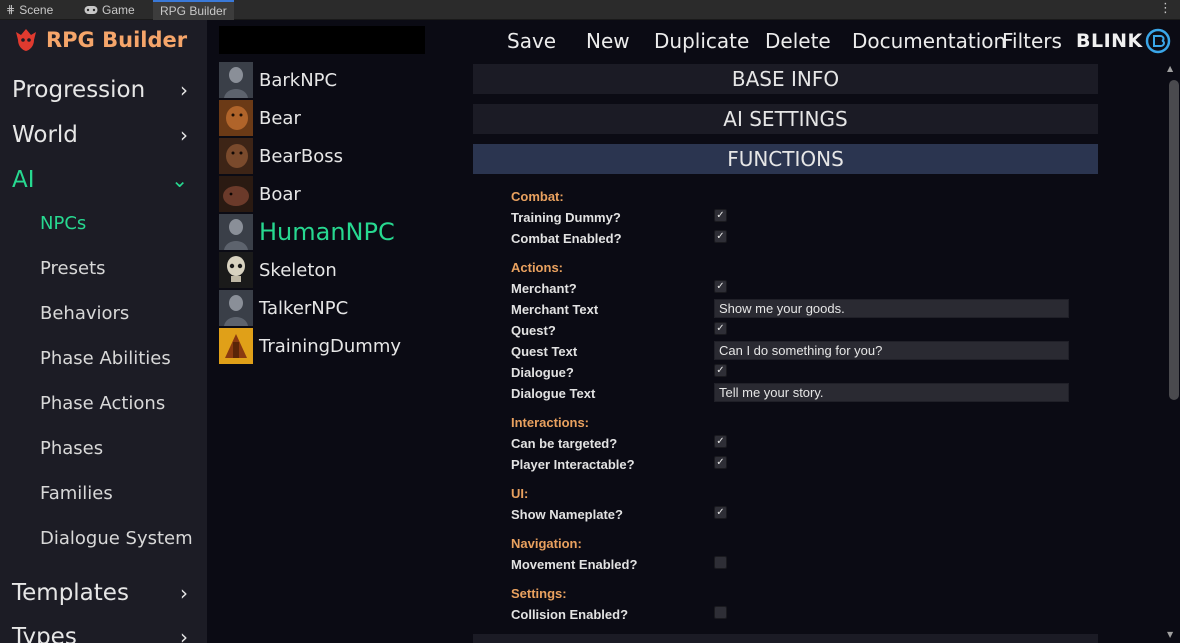  Describe the element at coordinates (117, 40) in the screenshot. I see `logo-text: RPG Builder` at that location.